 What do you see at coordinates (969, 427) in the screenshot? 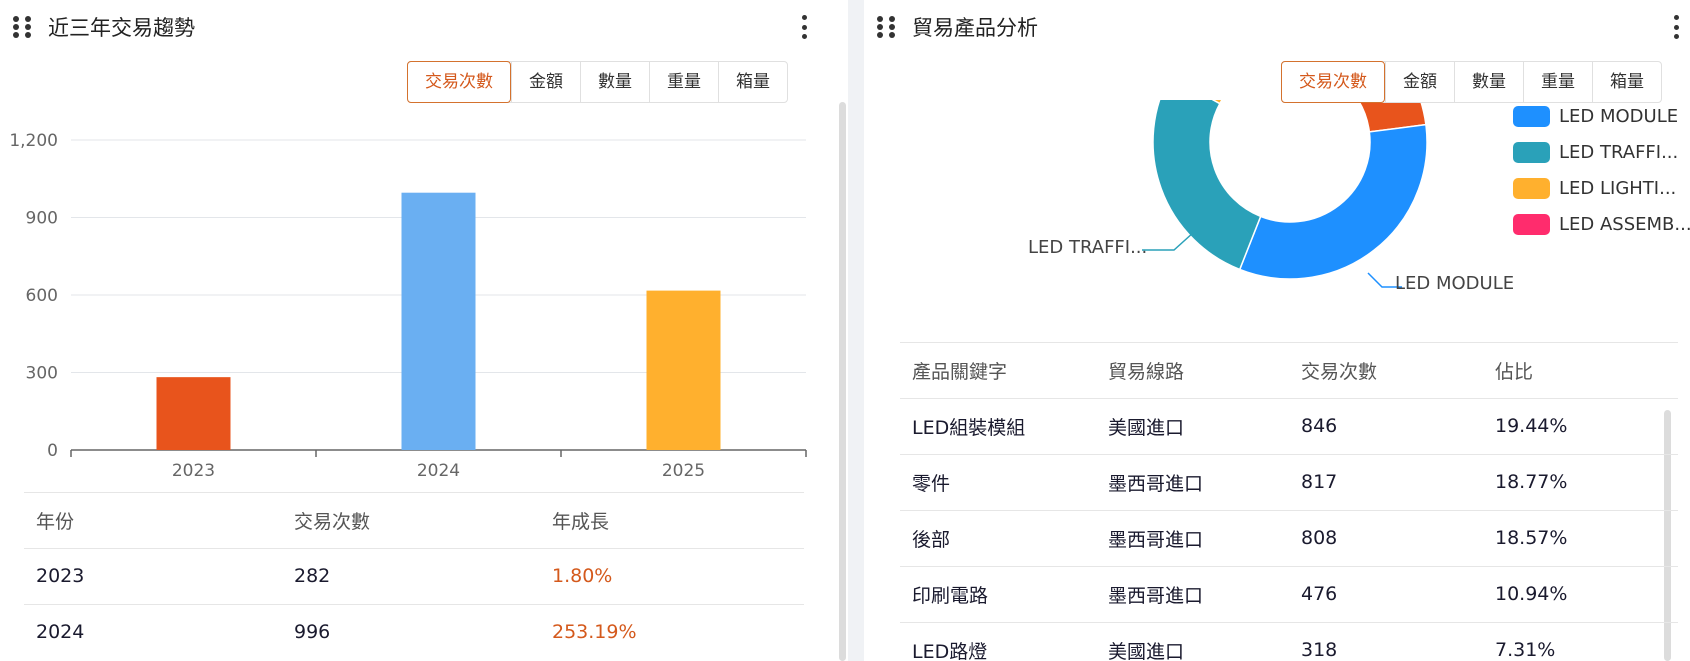
I see `table-cell: LED組裝模組` at bounding box center [969, 427].